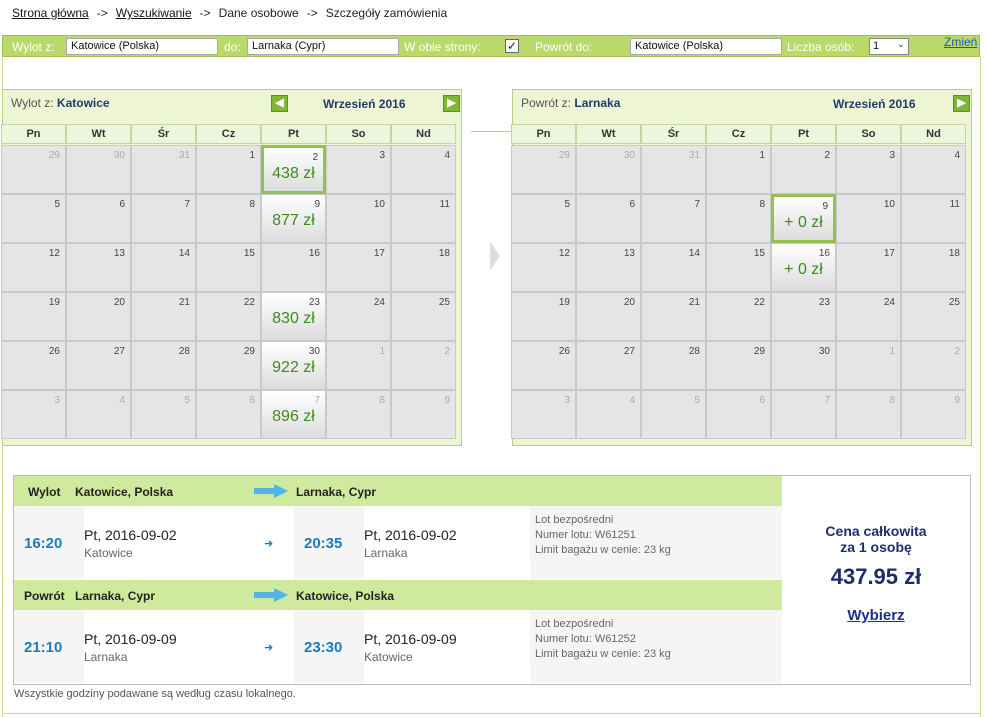 The width and height of the screenshot is (987, 717). I want to click on day-number: 24, so click(379, 302).